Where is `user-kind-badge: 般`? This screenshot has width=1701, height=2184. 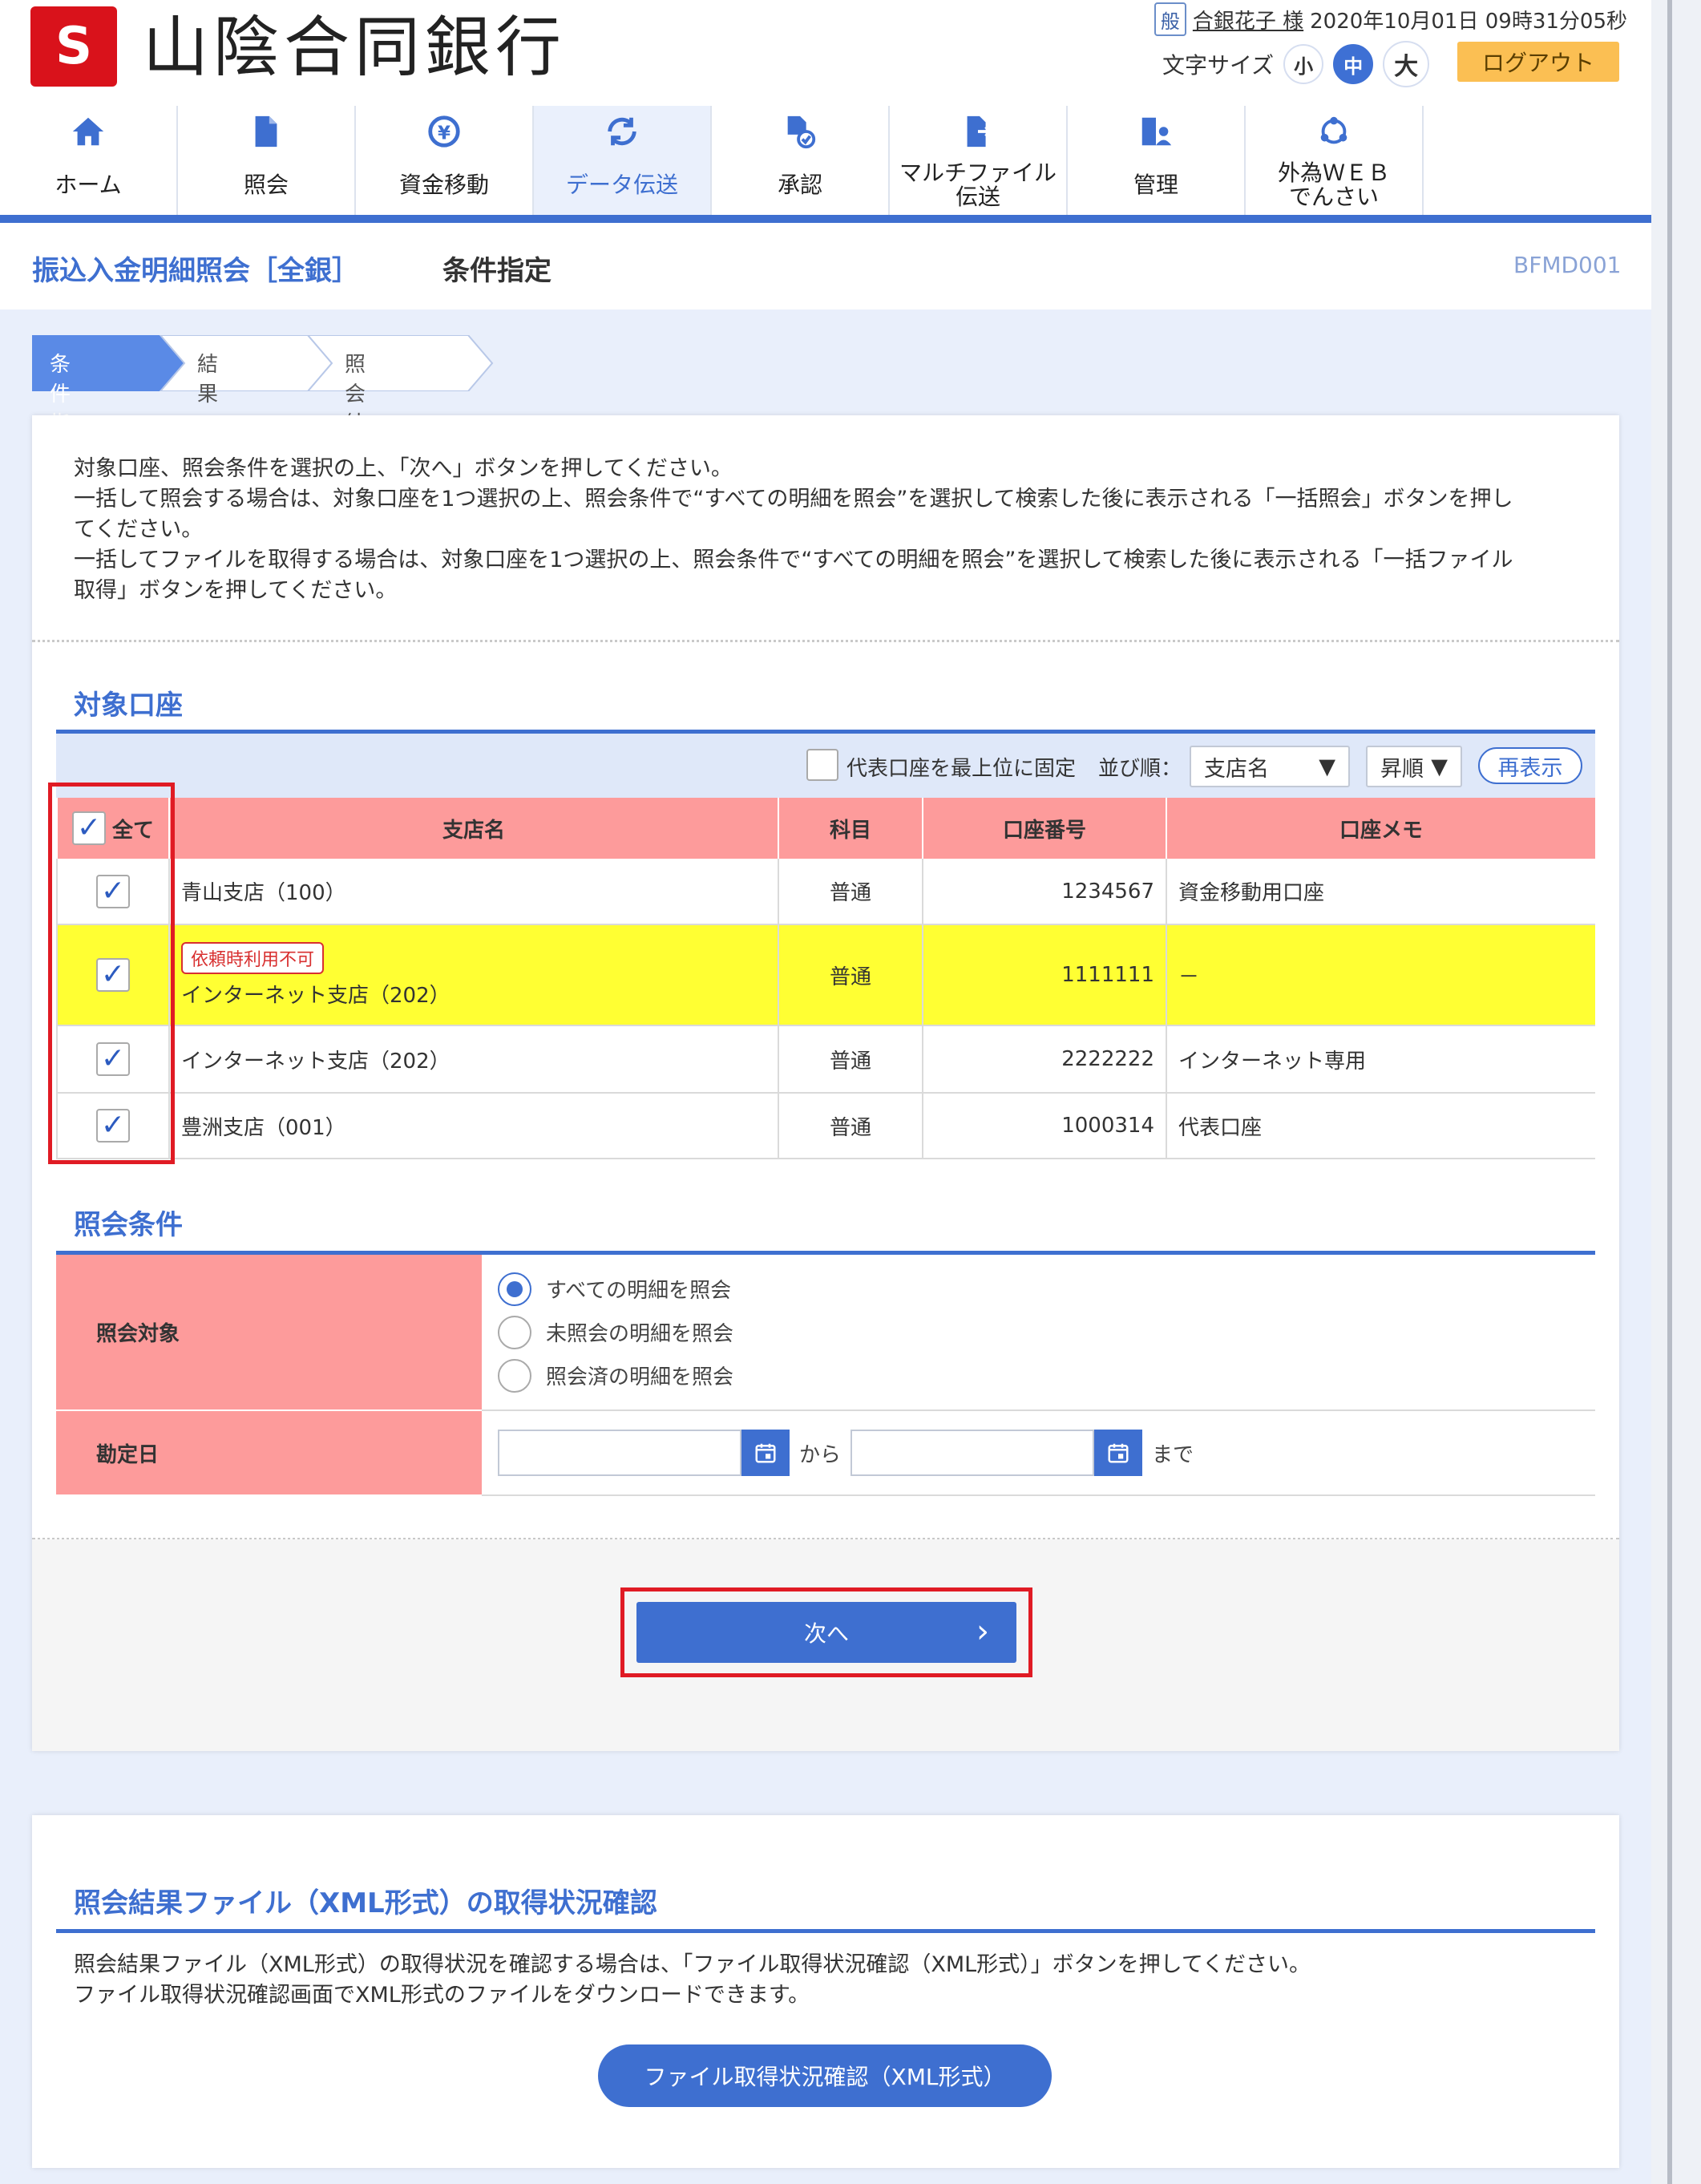 user-kind-badge: 般 is located at coordinates (1170, 19).